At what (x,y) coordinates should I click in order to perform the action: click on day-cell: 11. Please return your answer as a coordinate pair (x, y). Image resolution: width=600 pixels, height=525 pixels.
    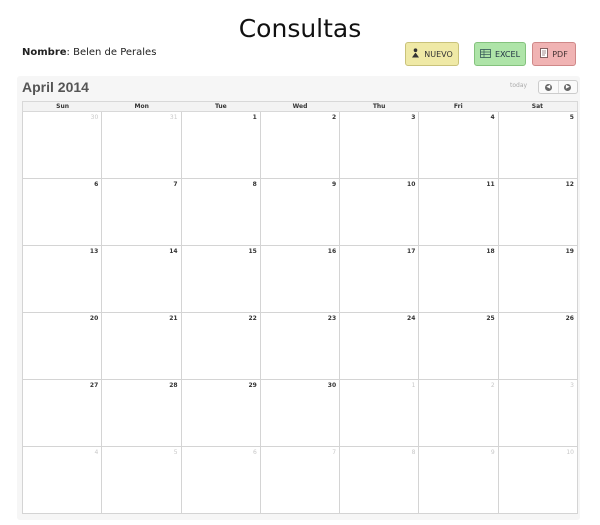
    Looking at the image, I should click on (459, 212).